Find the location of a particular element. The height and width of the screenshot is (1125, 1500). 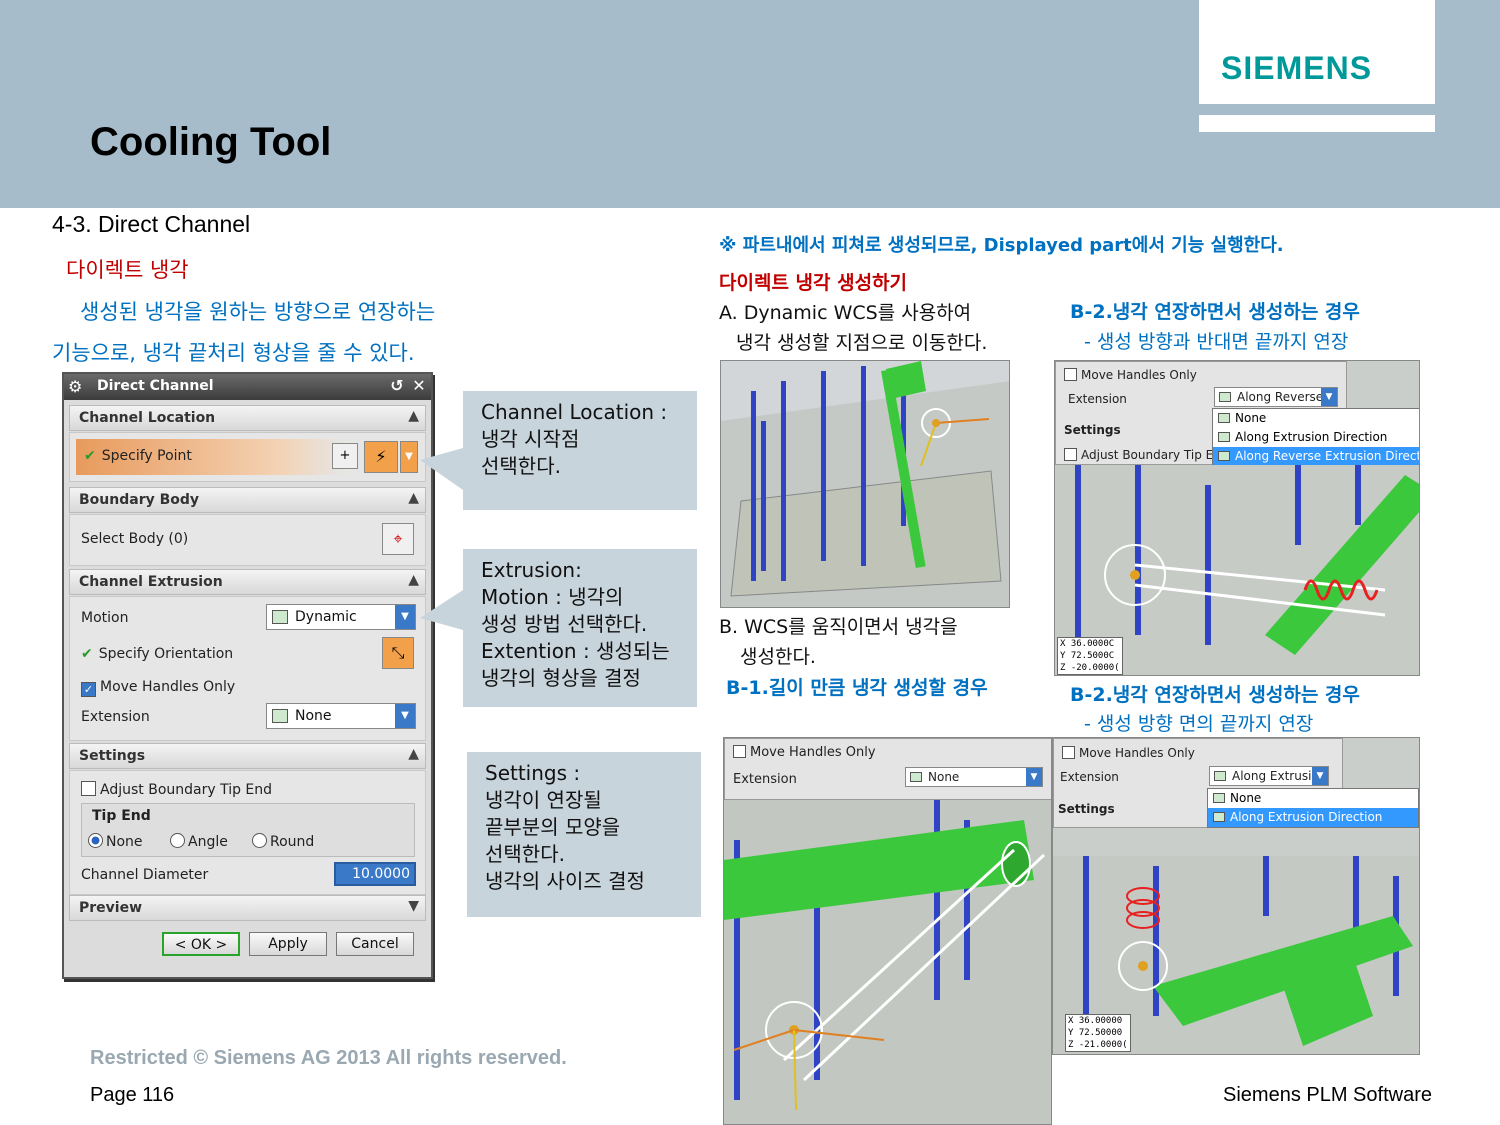

shot-b2a-menu-item: None is located at coordinates (1316, 418).